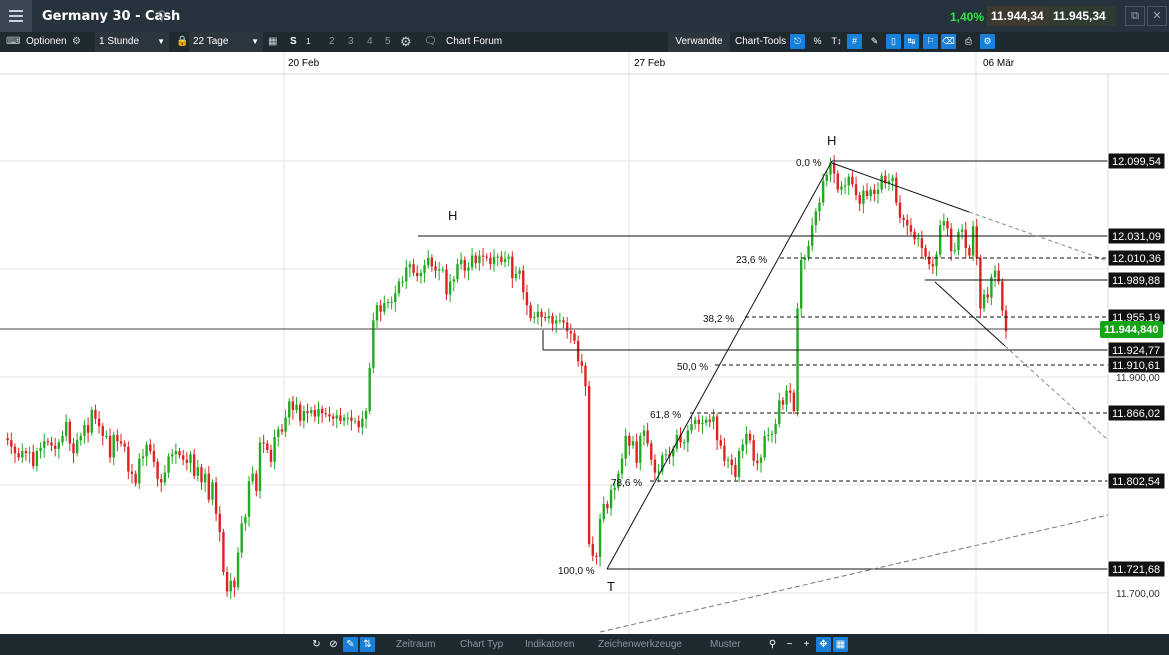  Describe the element at coordinates (854, 41) in the screenshot. I see `grid-icon: #` at that location.